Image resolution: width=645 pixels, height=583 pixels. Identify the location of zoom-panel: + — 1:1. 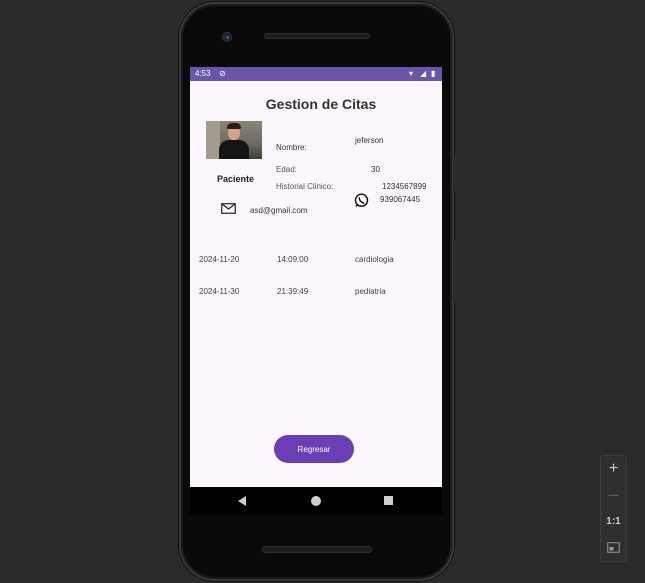
(613, 508).